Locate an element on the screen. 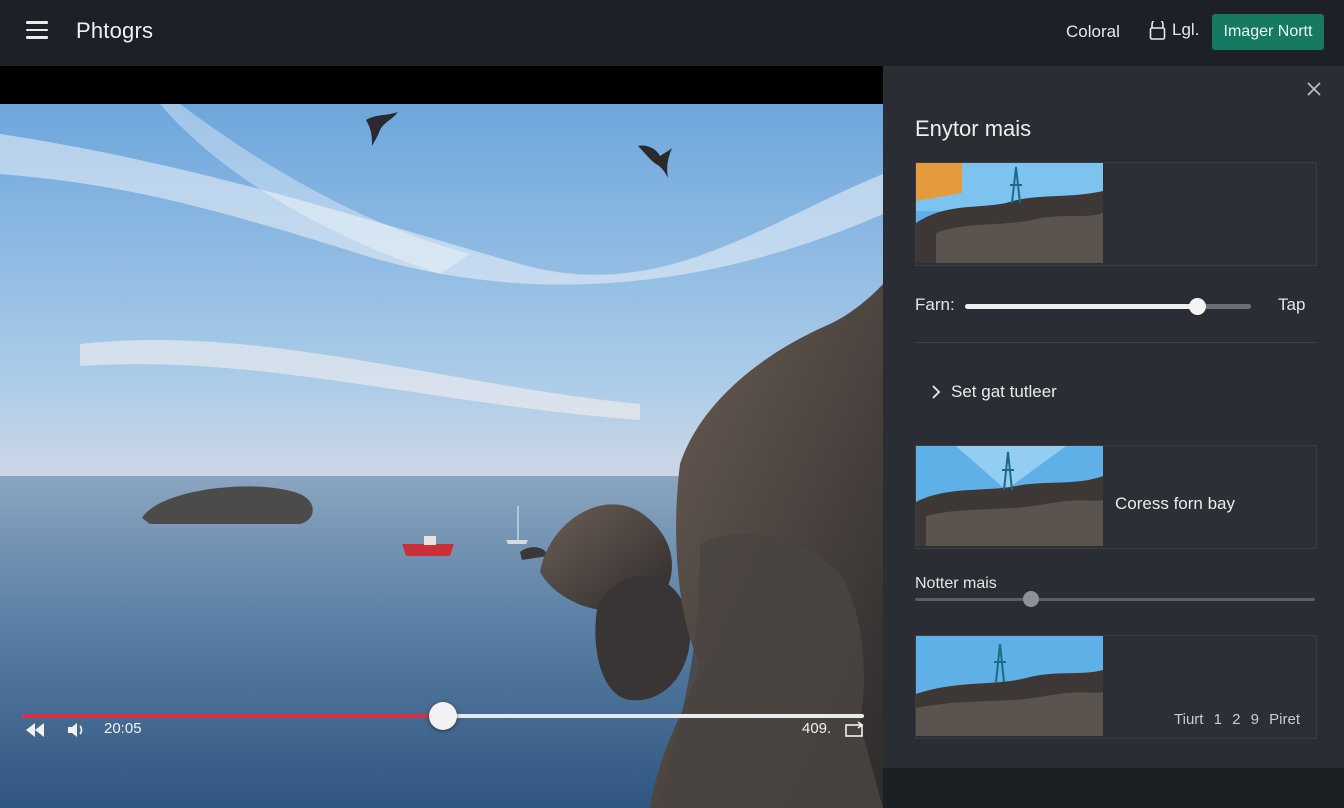 Image resolution: width=1344 pixels, height=808 pixels. hamburger-menu-icon is located at coordinates (38, 32).